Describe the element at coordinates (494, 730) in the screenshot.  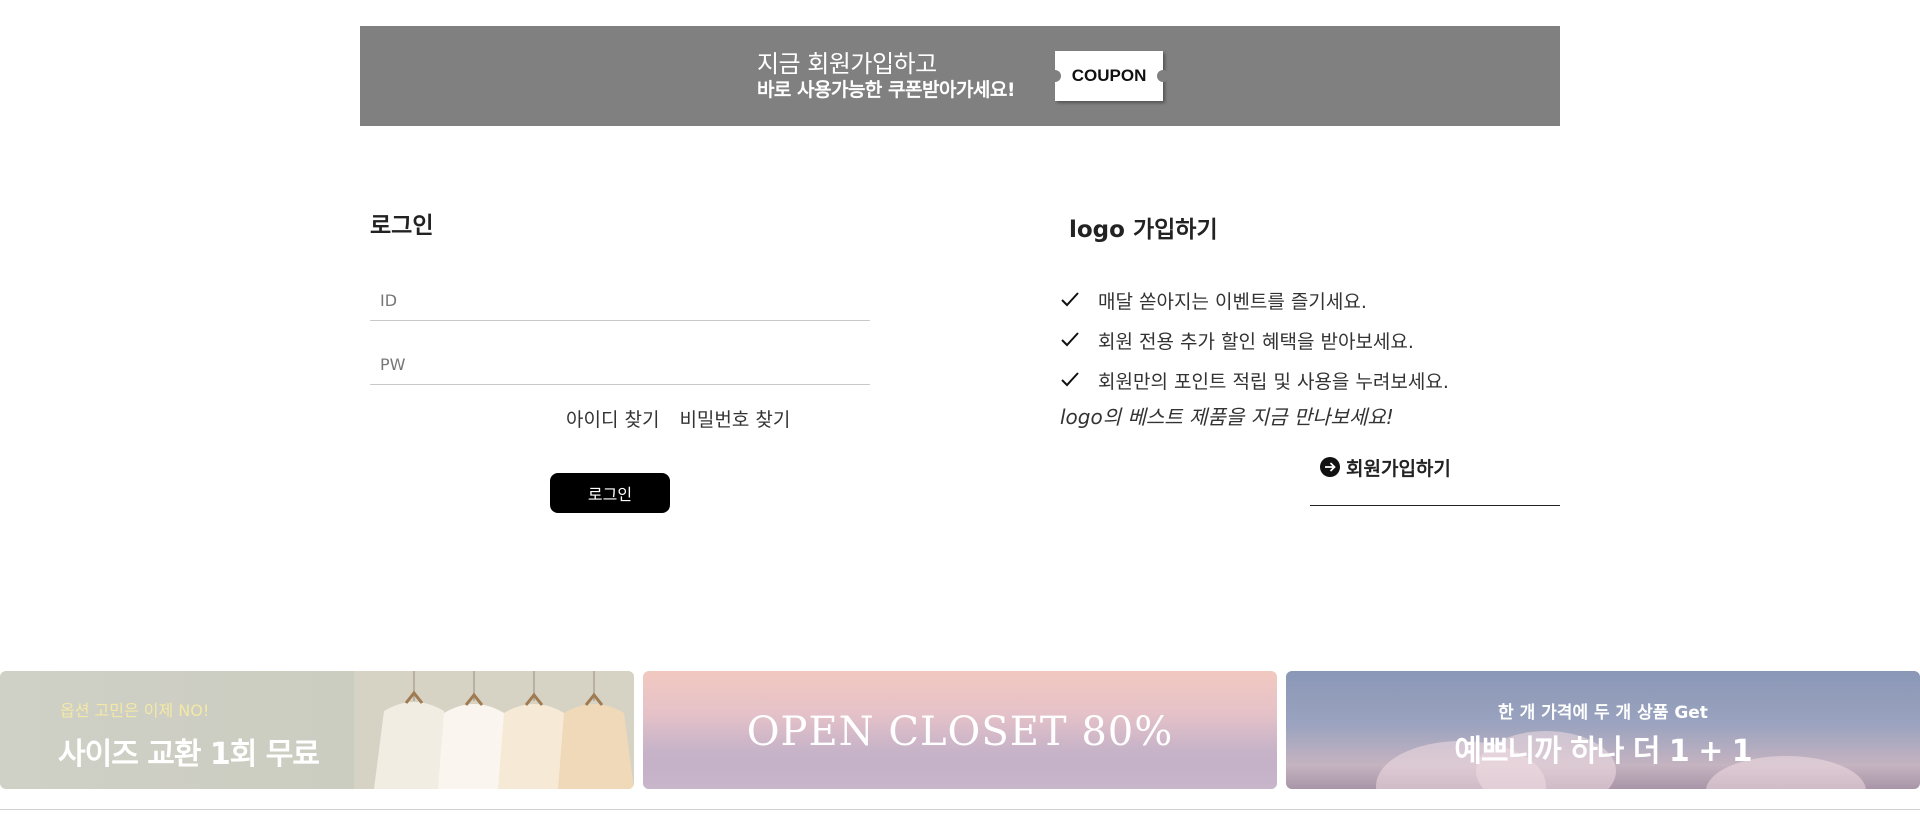
I see `clothing-rack-image` at that location.